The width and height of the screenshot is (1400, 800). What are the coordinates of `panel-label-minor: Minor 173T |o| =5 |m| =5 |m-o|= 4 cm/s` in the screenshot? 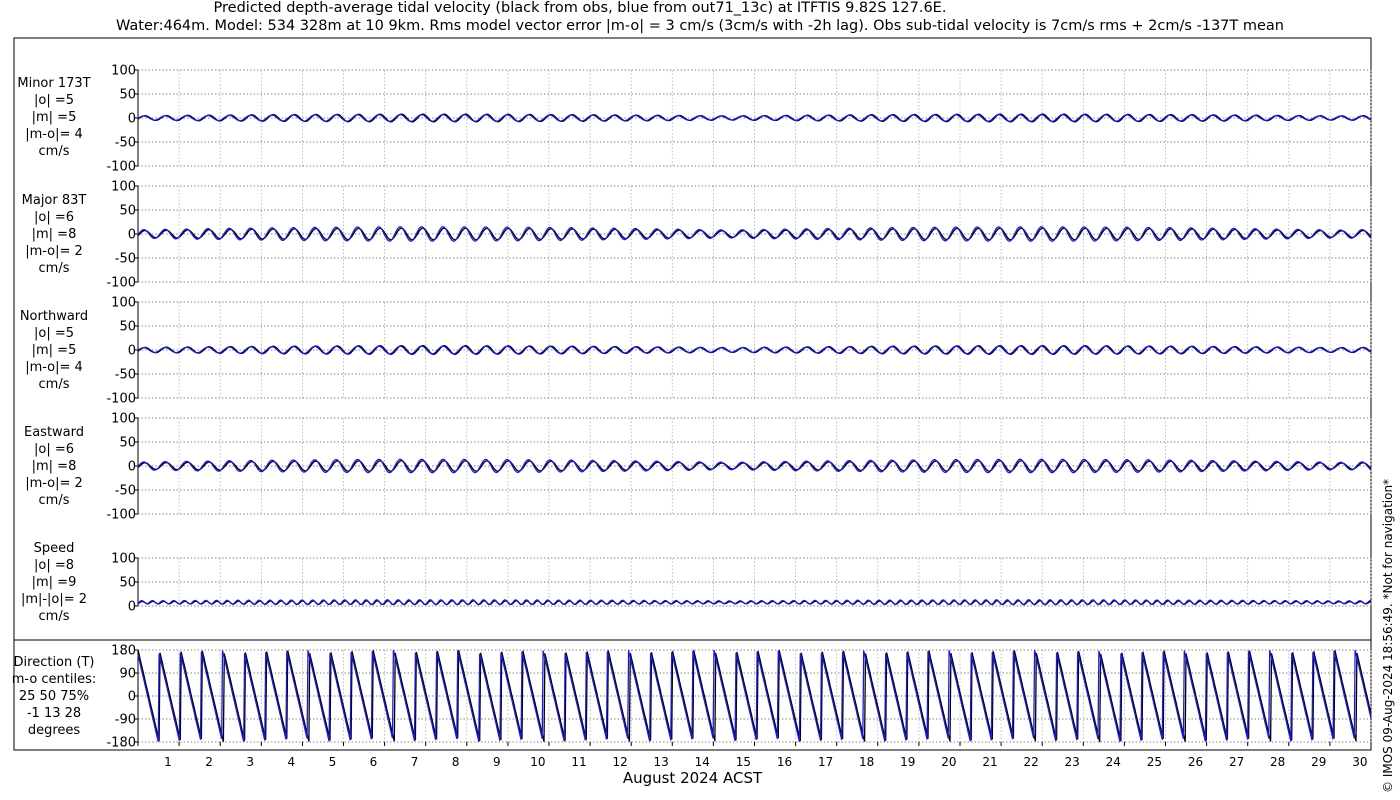 It's located at (54, 117).